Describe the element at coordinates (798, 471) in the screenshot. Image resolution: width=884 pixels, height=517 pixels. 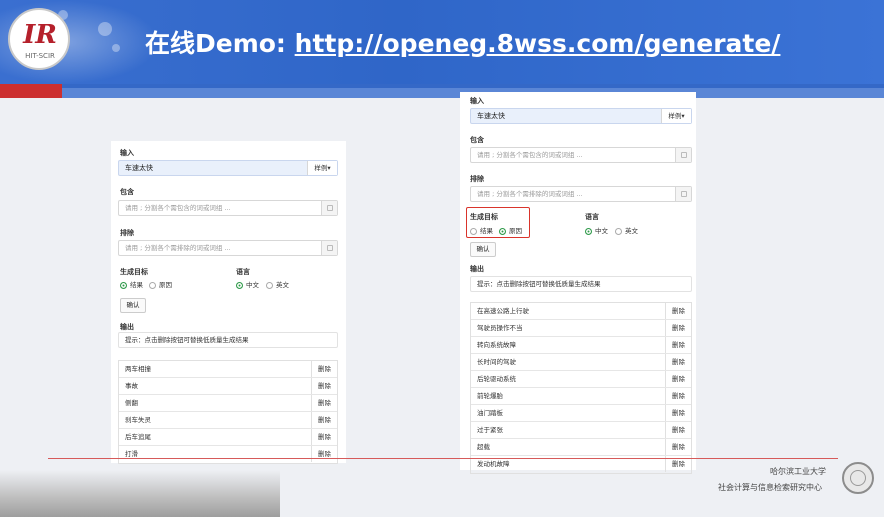
I see `footer-university: 哈尔滨工业大学` at that location.